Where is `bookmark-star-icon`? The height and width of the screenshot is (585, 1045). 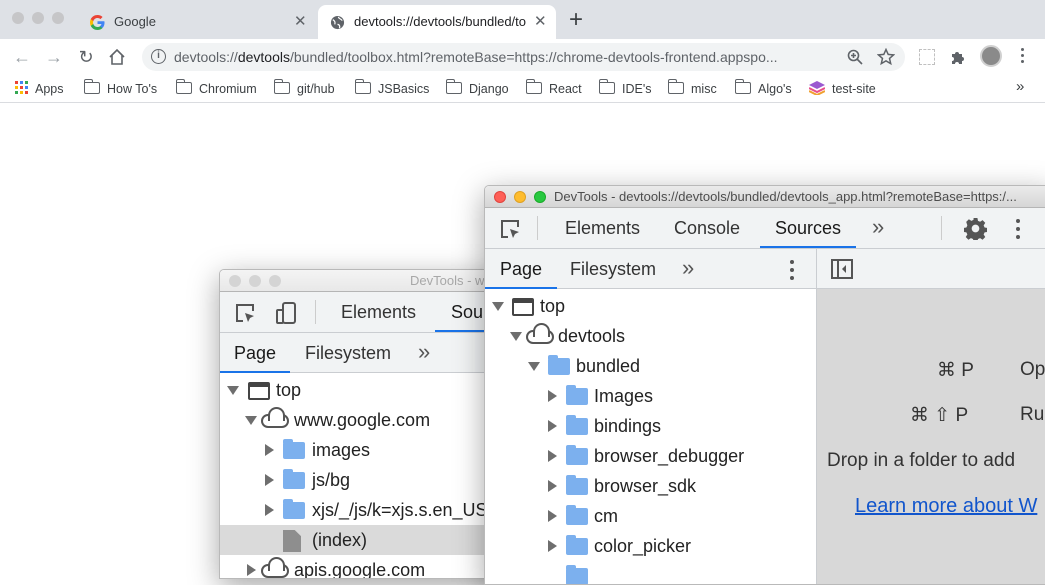
bookmark-star-icon is located at coordinates (886, 57).